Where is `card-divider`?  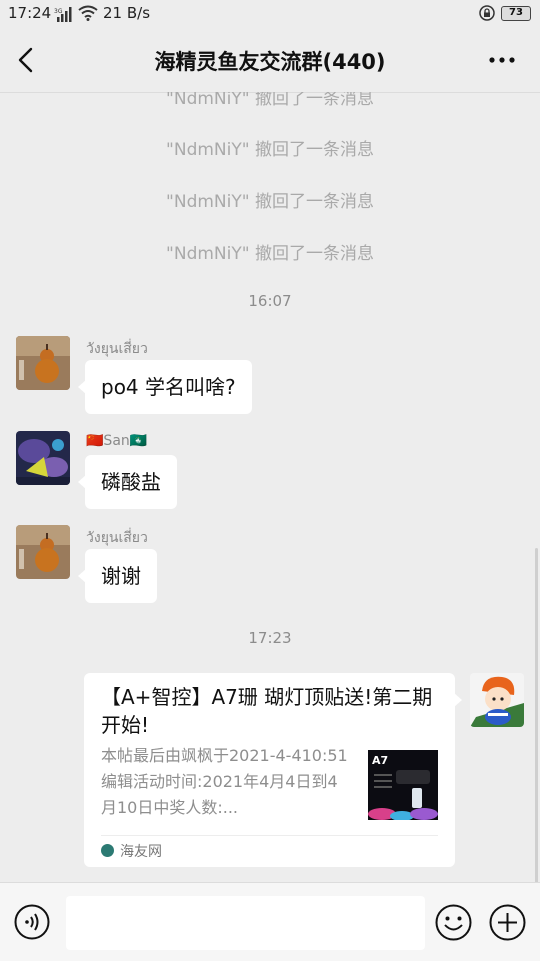 card-divider is located at coordinates (269, 835).